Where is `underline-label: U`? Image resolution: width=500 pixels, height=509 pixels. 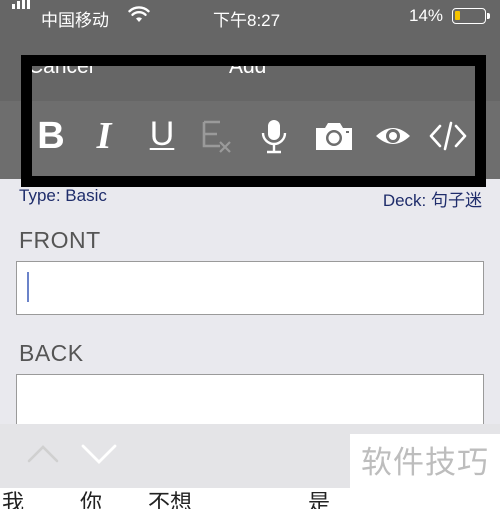
underline-label: U is located at coordinates (162, 134).